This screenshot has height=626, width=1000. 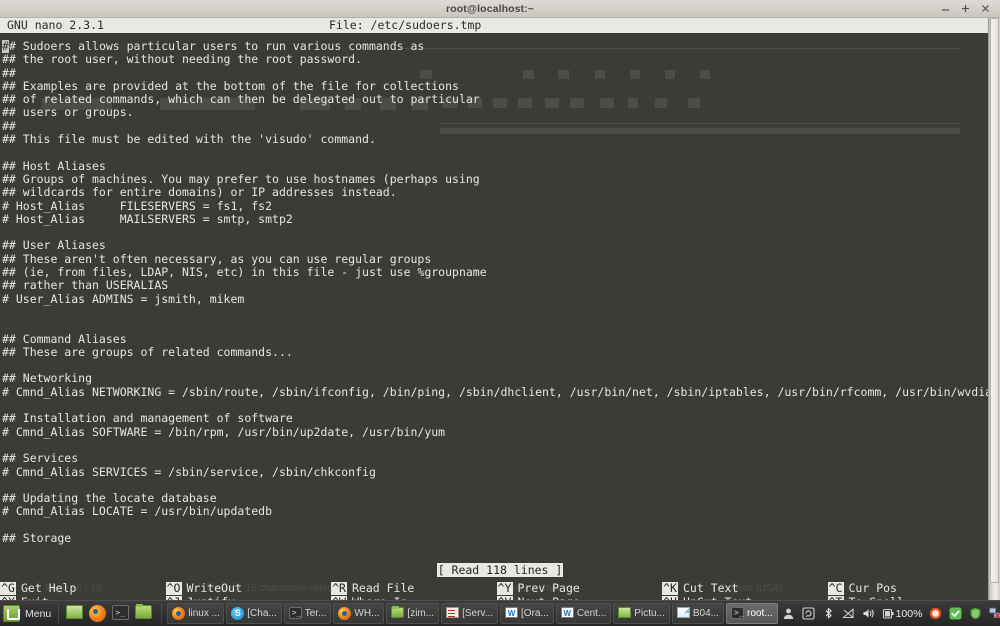 What do you see at coordinates (83, 588) in the screenshot?
I see `shortcut-item: ^G Get Help` at bounding box center [83, 588].